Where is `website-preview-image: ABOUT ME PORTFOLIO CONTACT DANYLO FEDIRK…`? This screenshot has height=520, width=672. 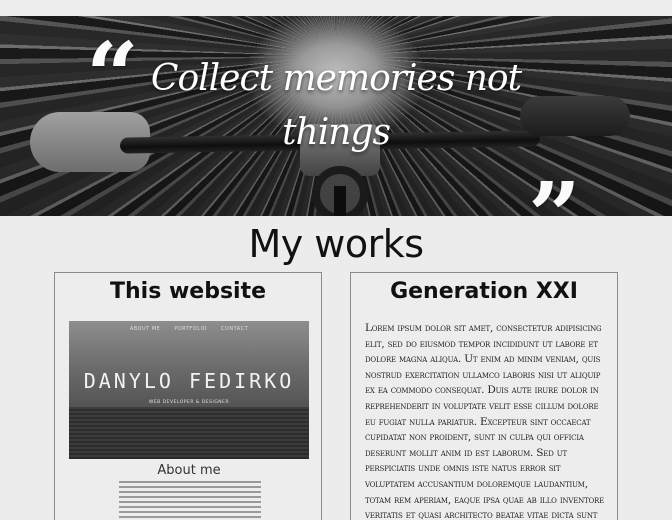 website-preview-image: ABOUT ME PORTFOLIO CONTACT DANYLO FEDIRK… is located at coordinates (189, 390).